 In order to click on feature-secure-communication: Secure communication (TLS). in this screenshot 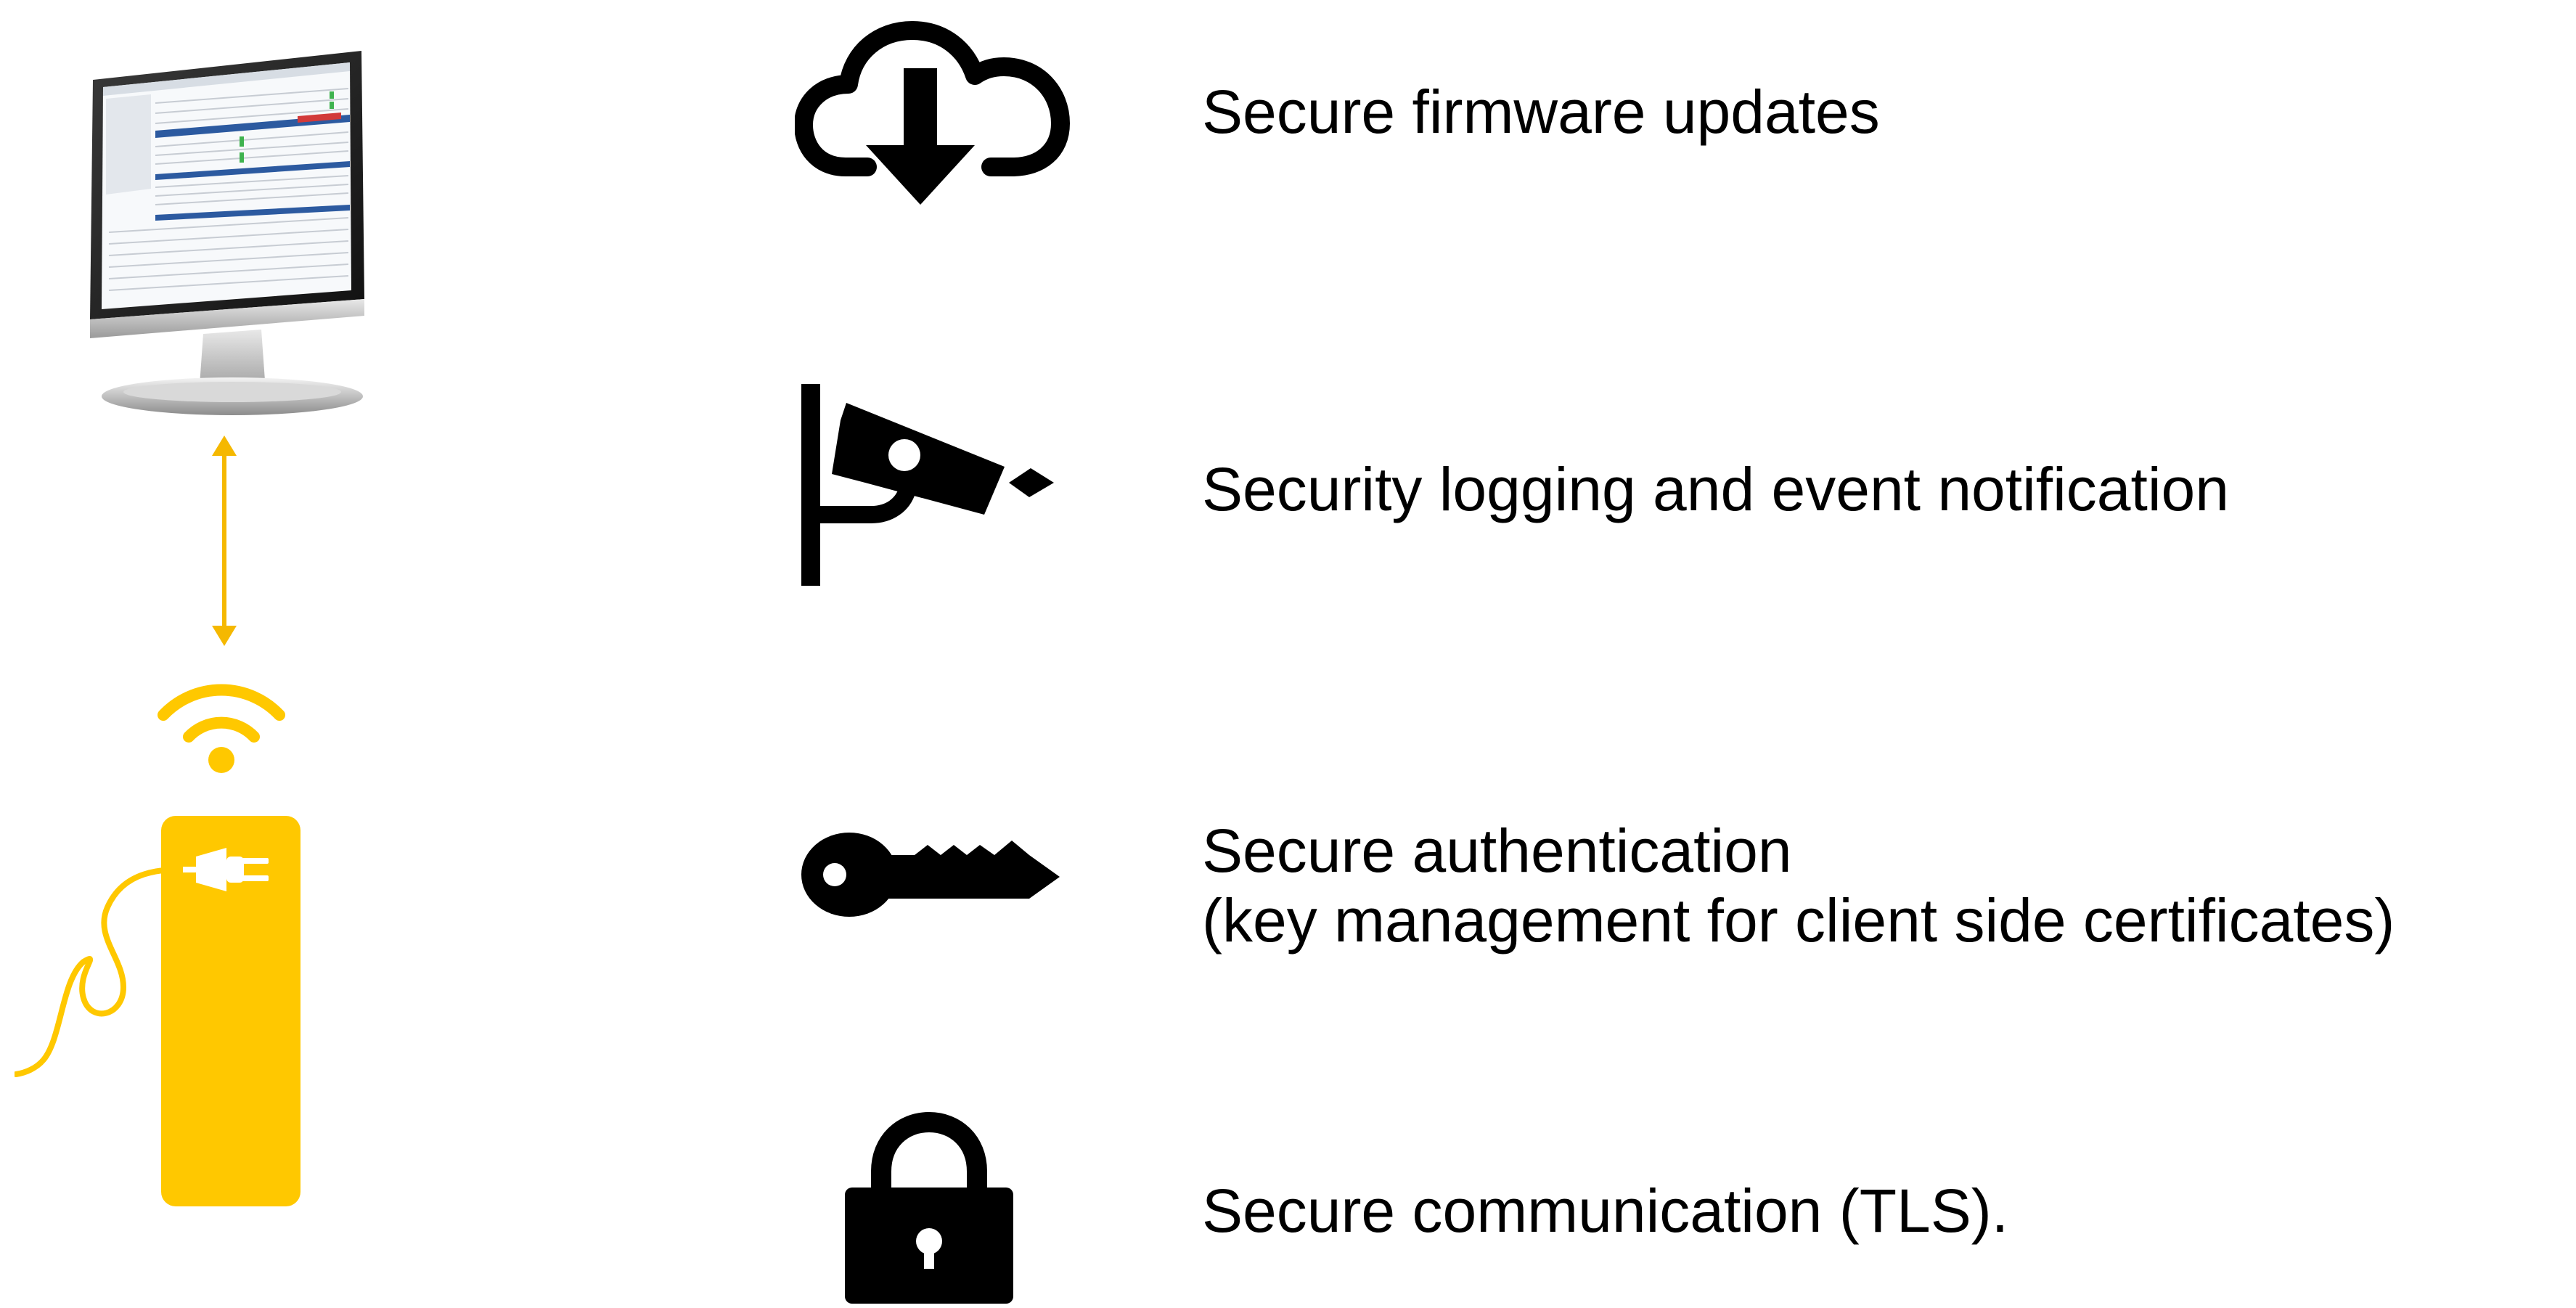, I will do `click(1605, 1211)`.